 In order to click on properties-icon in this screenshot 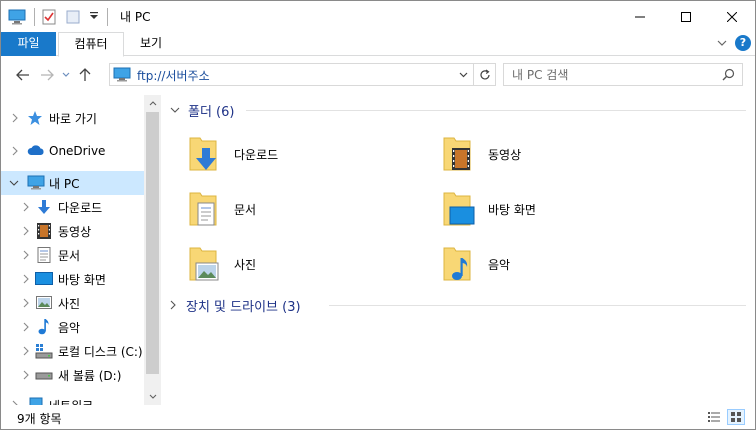, I will do `click(50, 17)`.